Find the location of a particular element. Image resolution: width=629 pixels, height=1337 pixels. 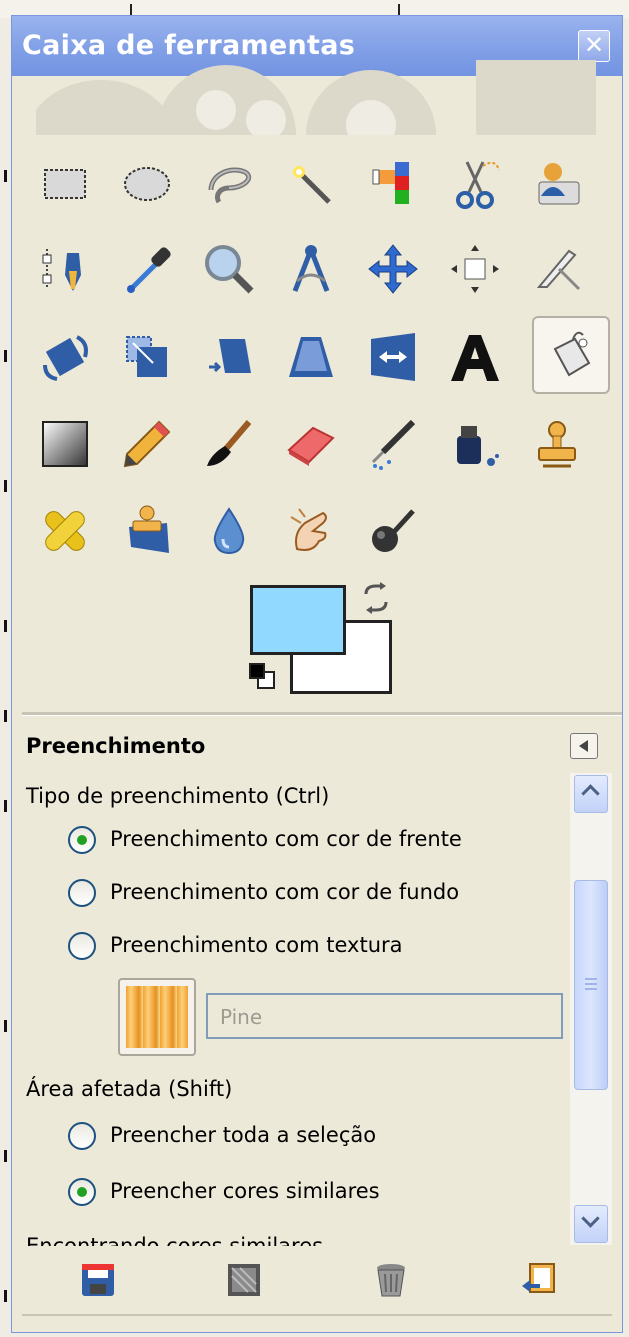

tool-smudge is located at coordinates (311, 531).